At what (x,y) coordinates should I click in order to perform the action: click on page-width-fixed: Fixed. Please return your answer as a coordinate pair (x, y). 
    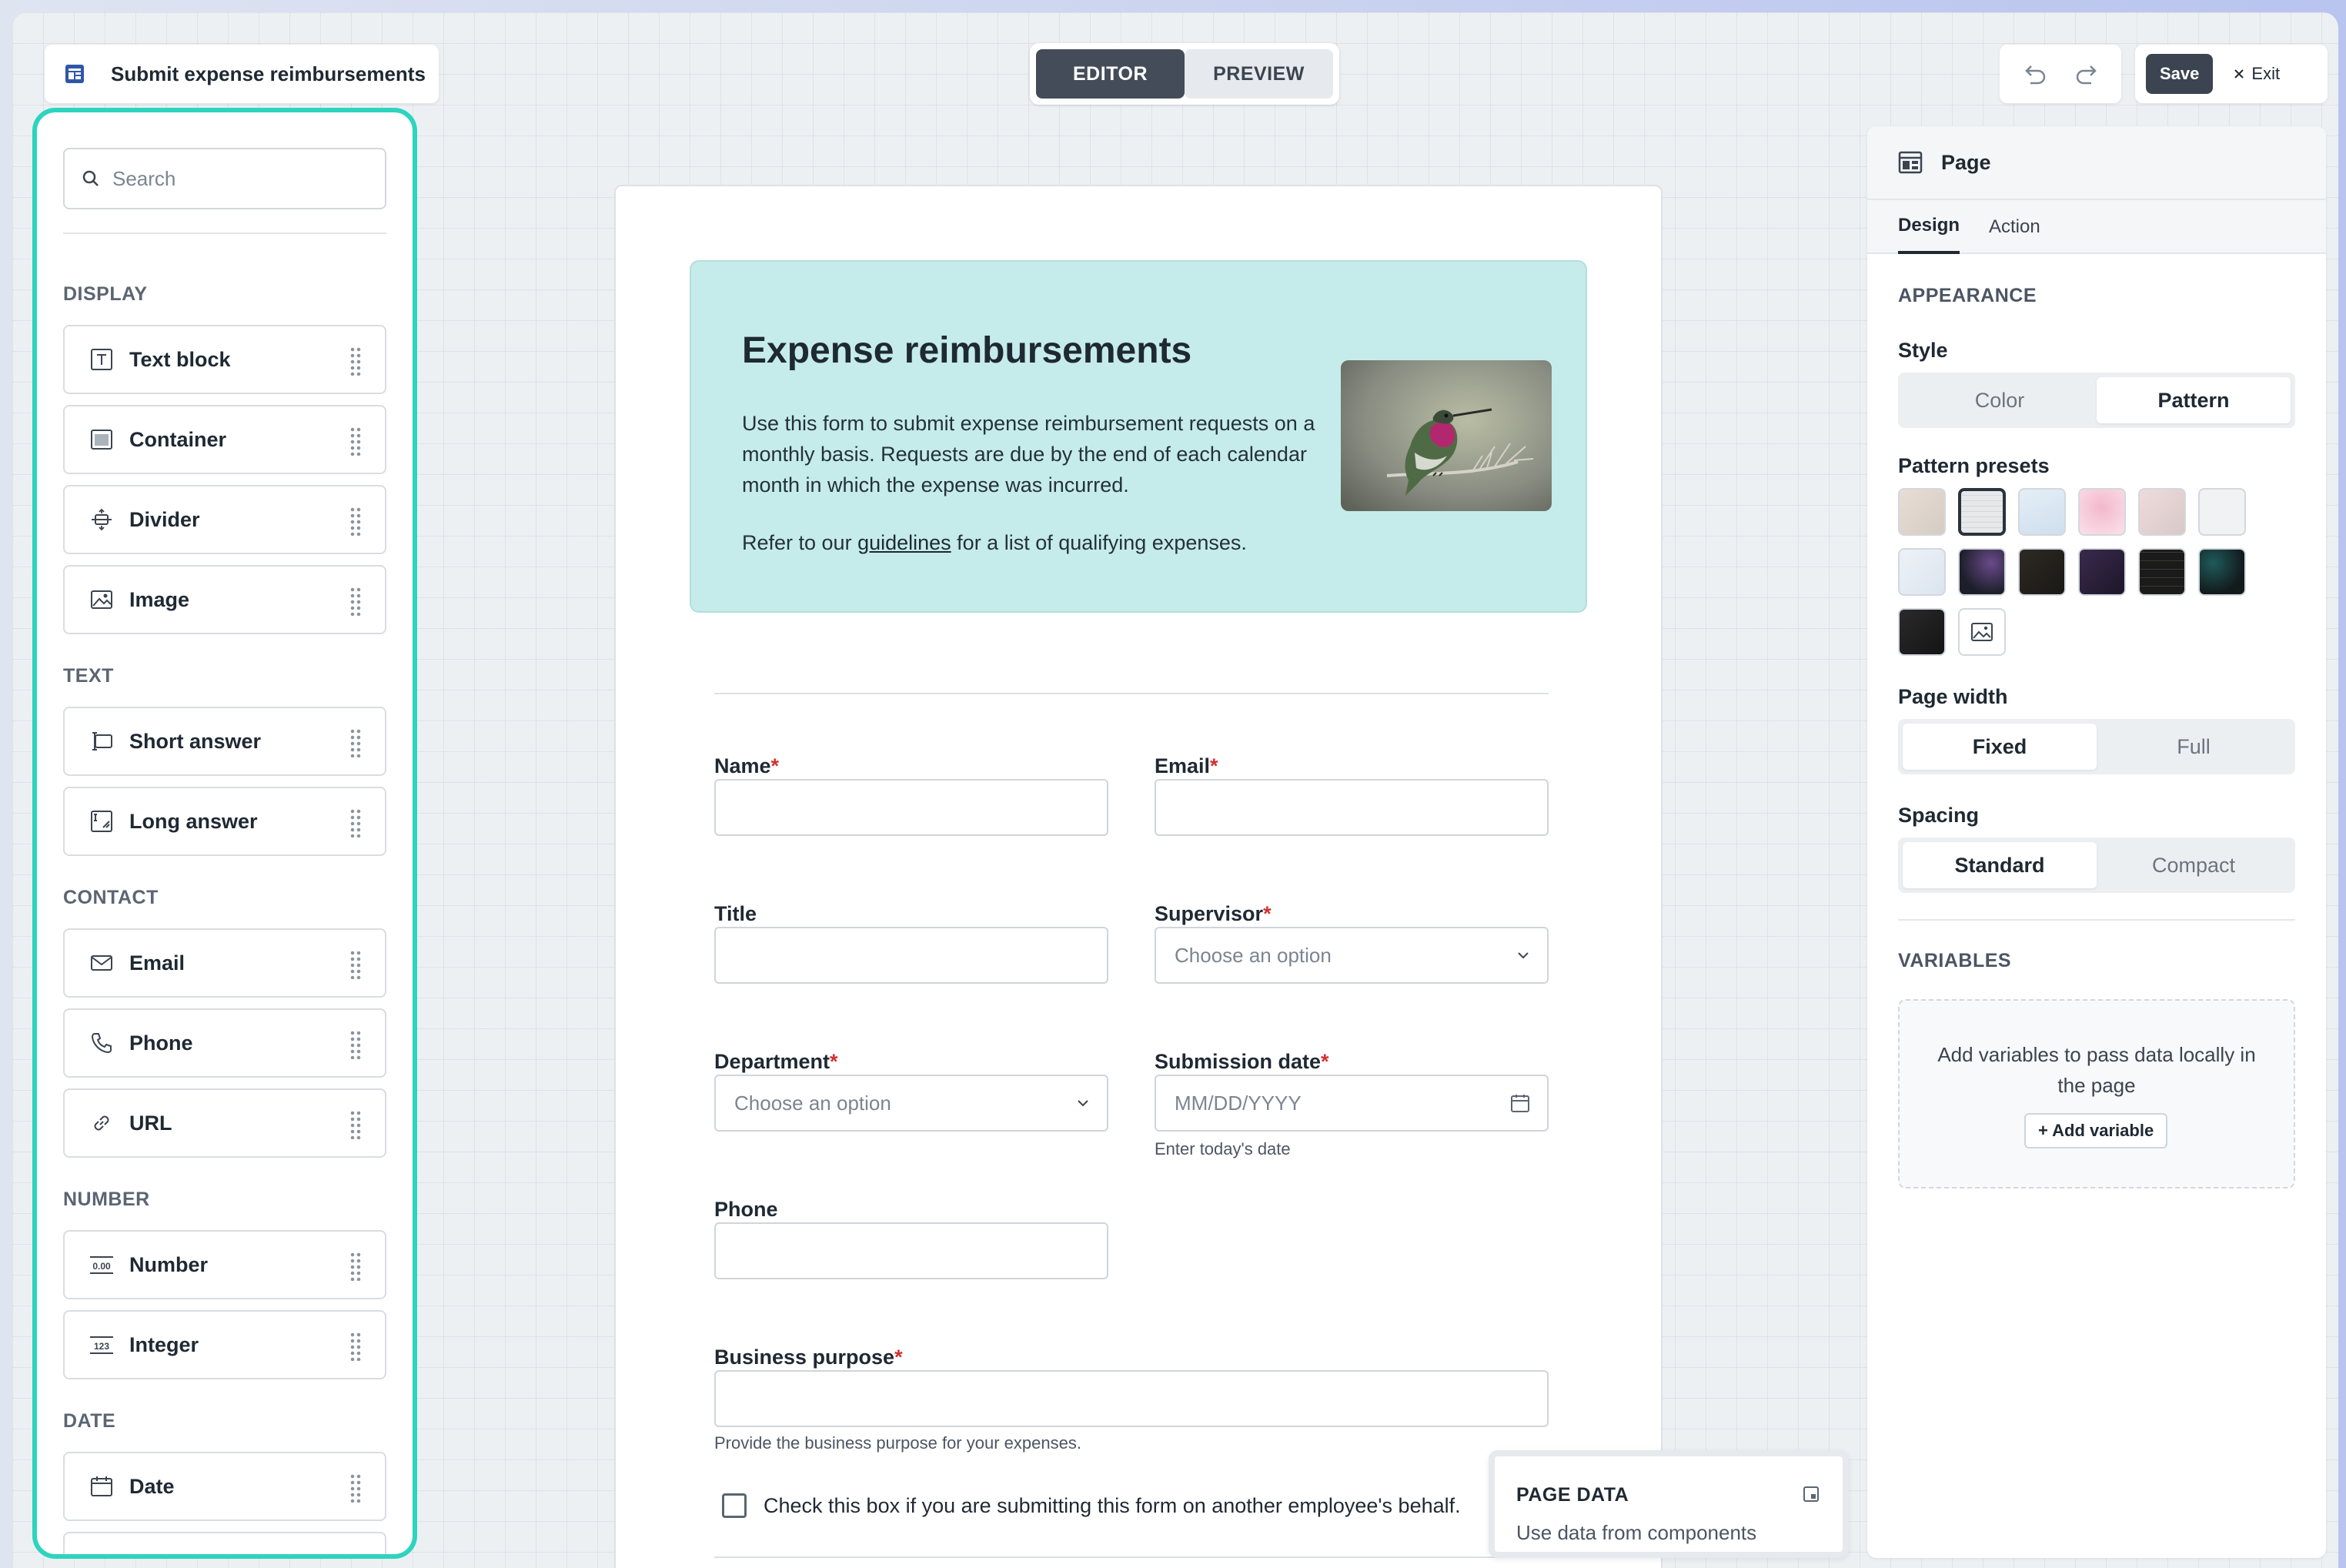
    Looking at the image, I should click on (2000, 747).